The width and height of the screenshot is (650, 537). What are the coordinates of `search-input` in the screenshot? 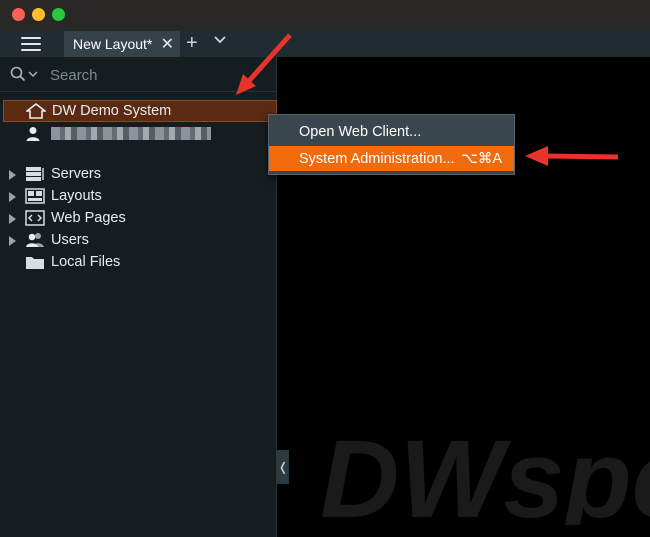 It's located at (155, 75).